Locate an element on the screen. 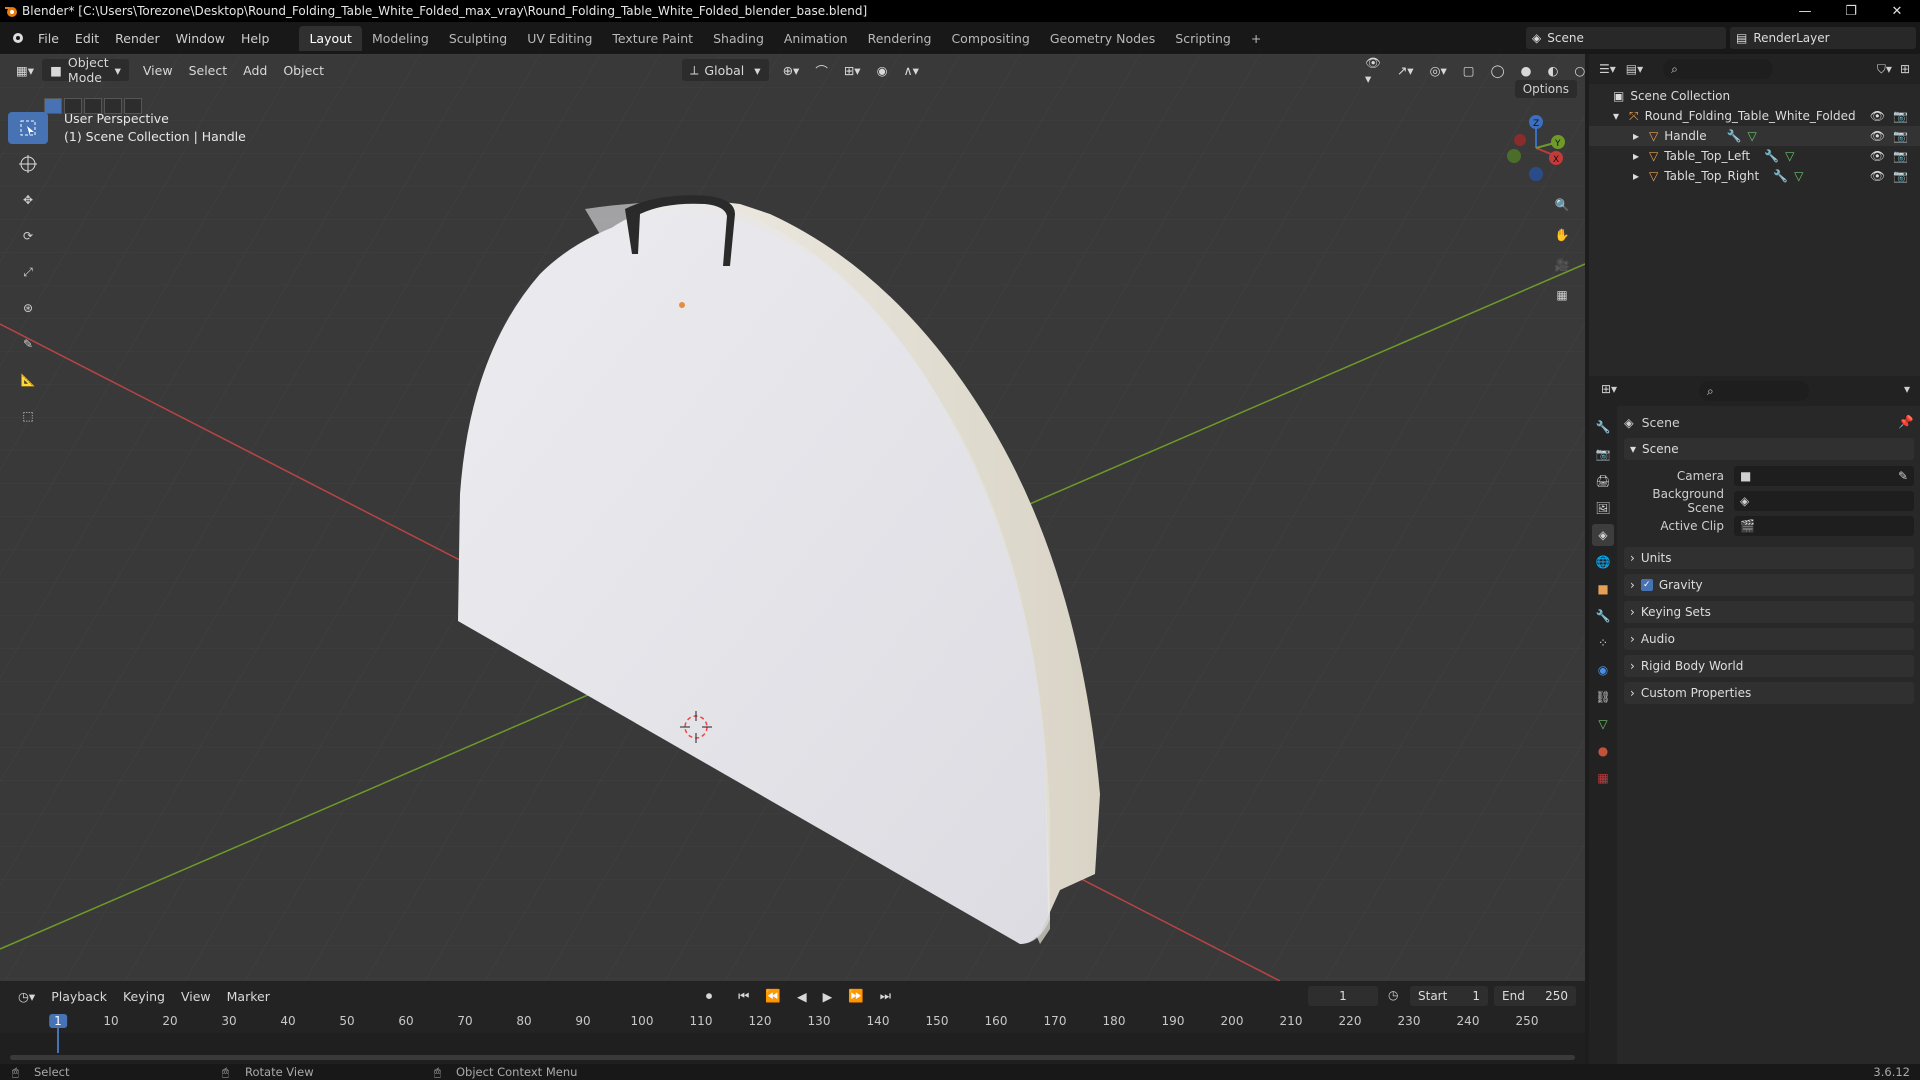 The image size is (1920, 1080). record-icon: ⏺ is located at coordinates (709, 996).